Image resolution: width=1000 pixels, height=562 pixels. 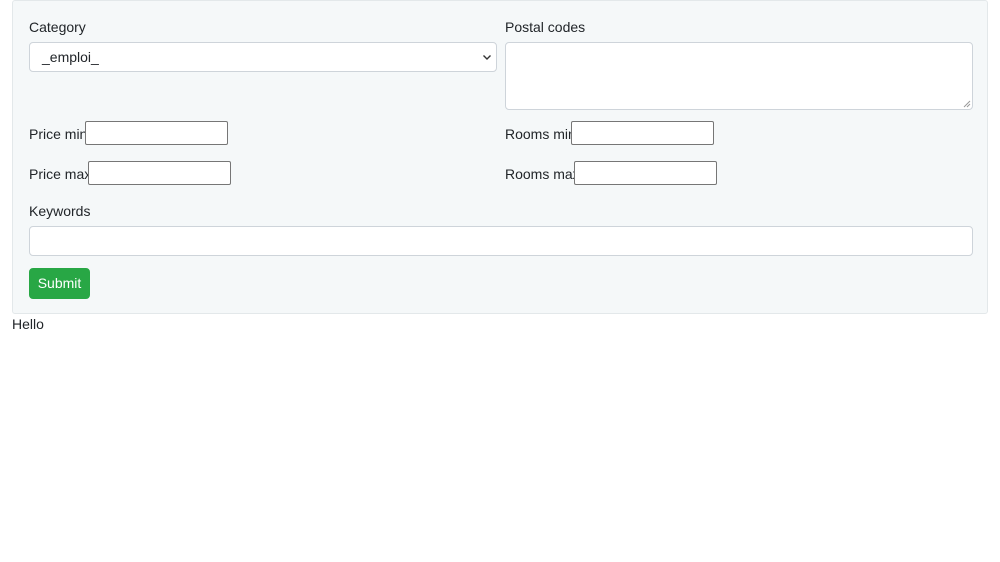 What do you see at coordinates (542, 174) in the screenshot?
I see `rooms-max-label: Rooms max` at bounding box center [542, 174].